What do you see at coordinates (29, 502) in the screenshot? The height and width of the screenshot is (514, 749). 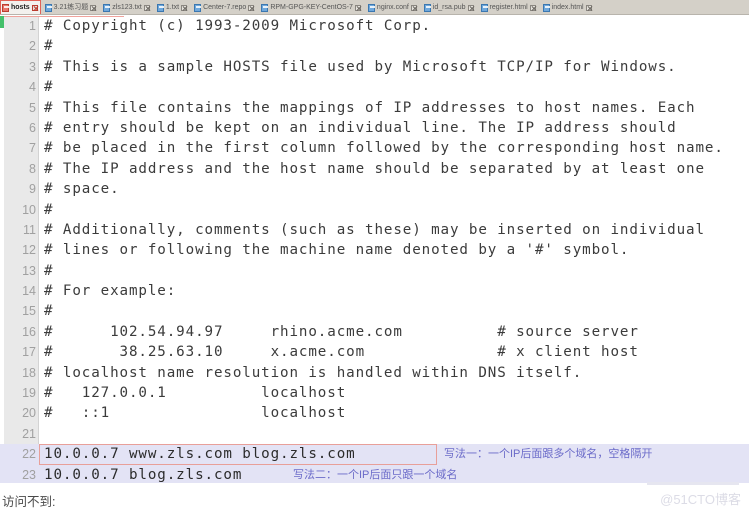 I see `footer-note: 访问不到:` at bounding box center [29, 502].